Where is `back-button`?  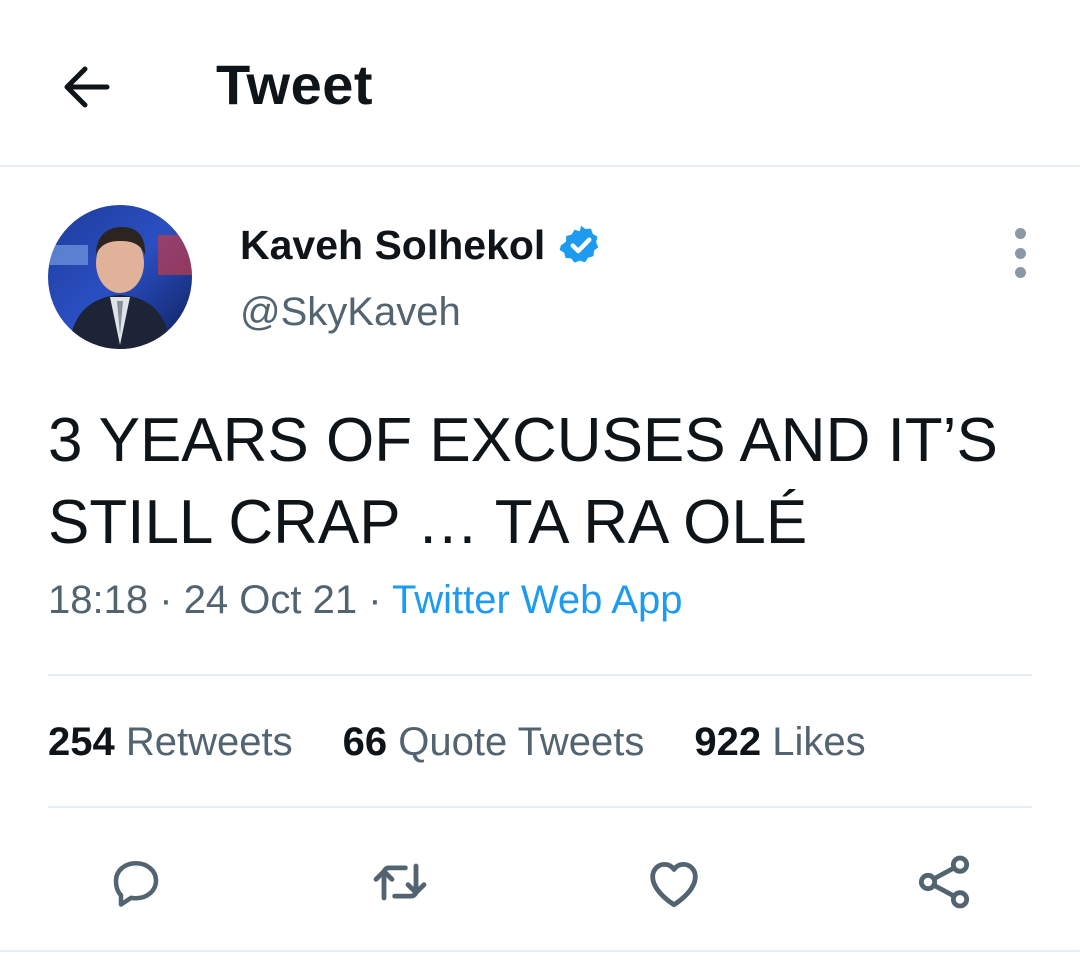
back-button is located at coordinates (85, 87).